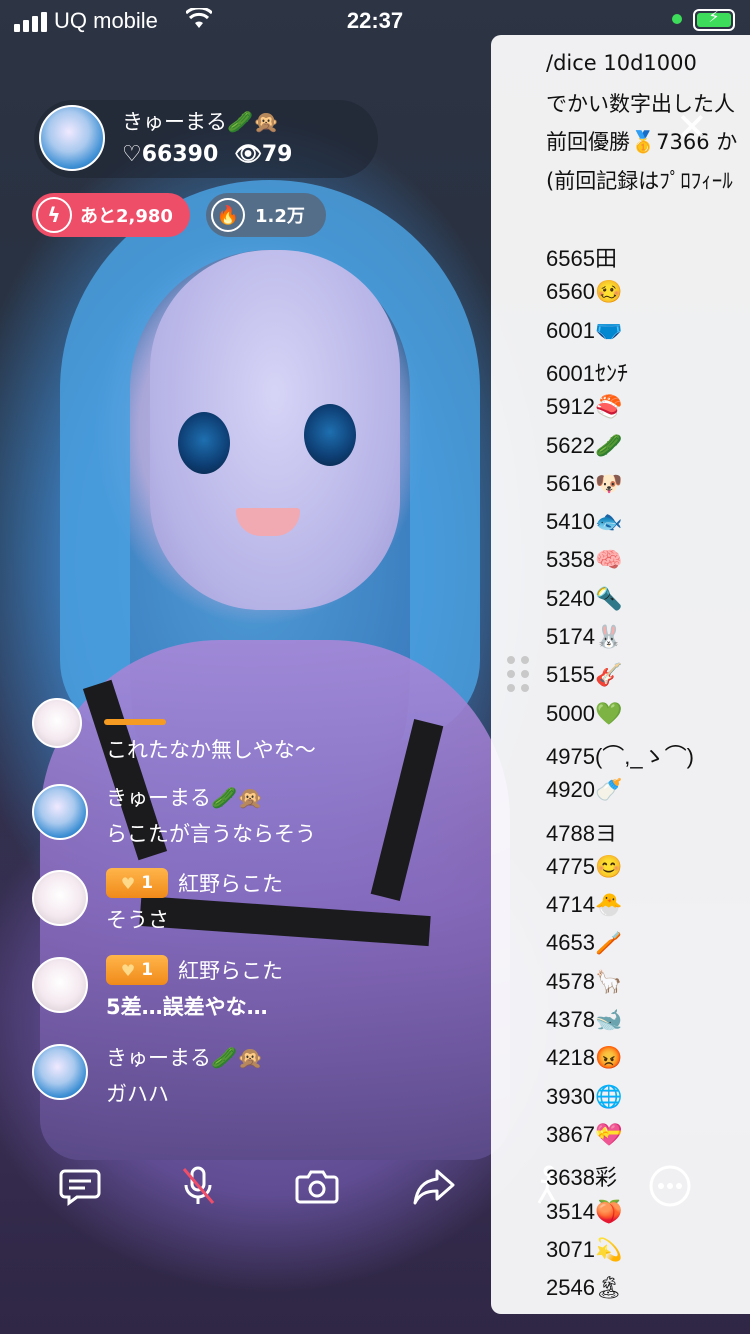 This screenshot has height=1334, width=750. I want to click on dice-result-row: 6560🥴, so click(584, 292).